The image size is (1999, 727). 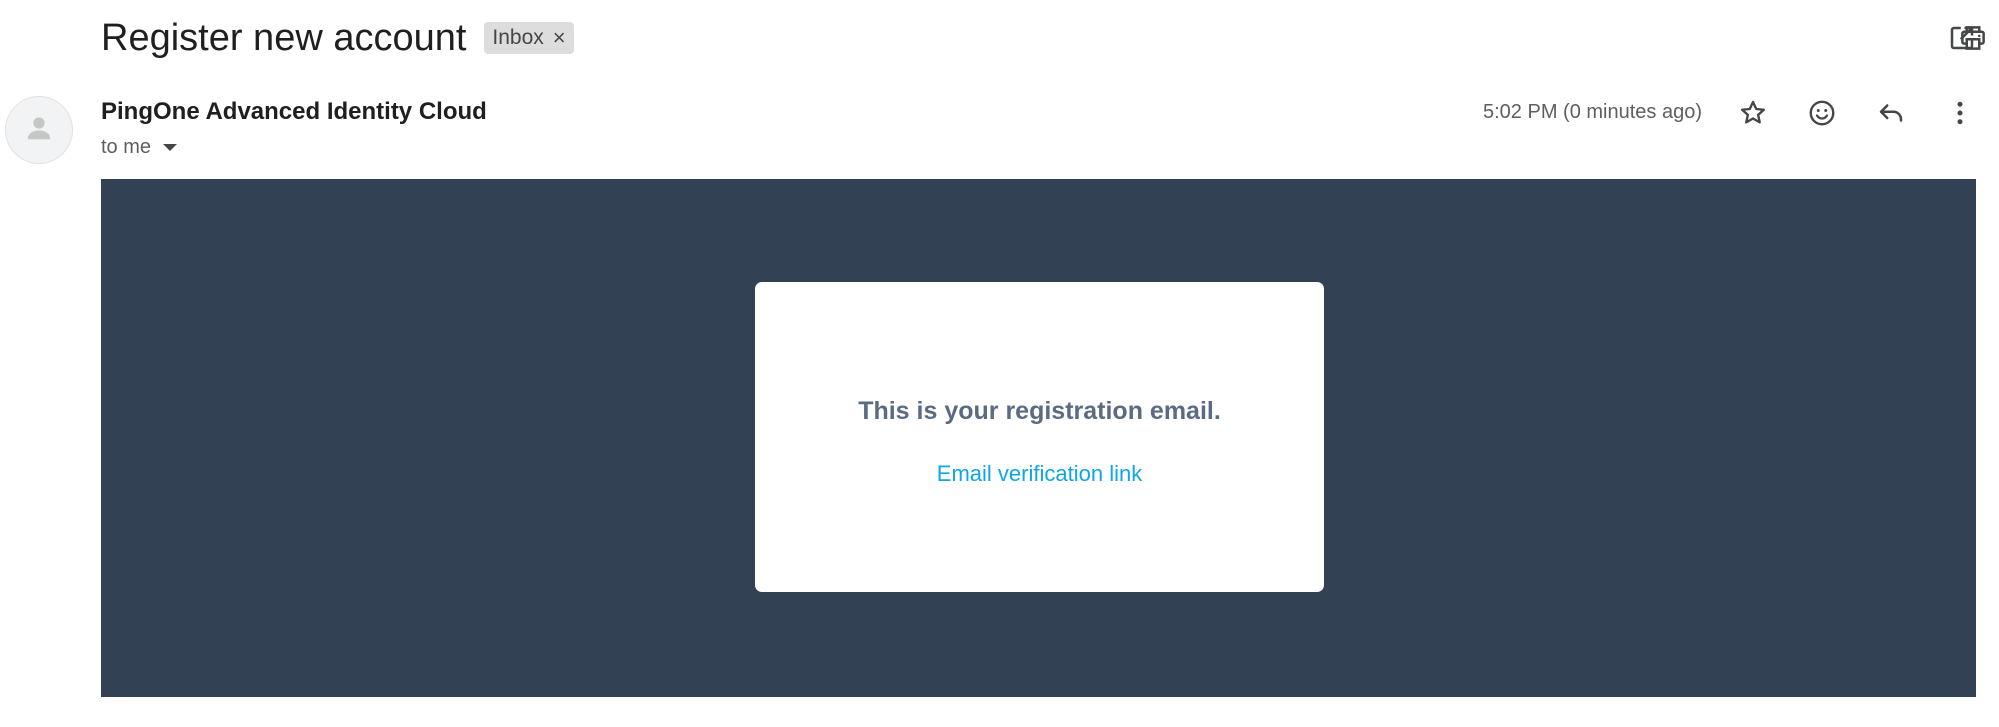 I want to click on subject-row: Register new account Inbox ×, so click(x=337, y=38).